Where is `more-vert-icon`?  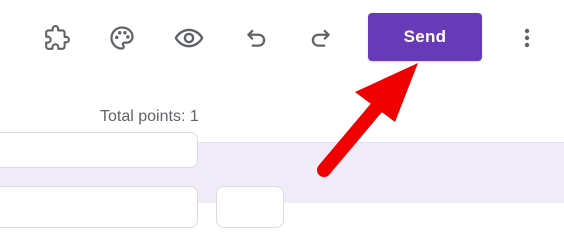 more-vert-icon is located at coordinates (527, 38).